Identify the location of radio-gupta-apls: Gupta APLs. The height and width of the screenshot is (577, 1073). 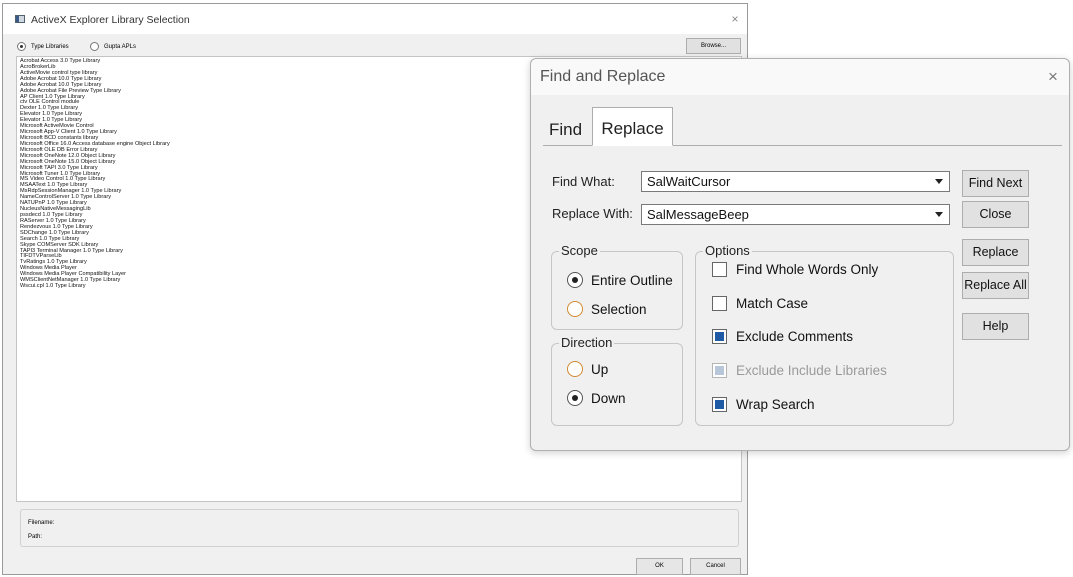
(113, 46).